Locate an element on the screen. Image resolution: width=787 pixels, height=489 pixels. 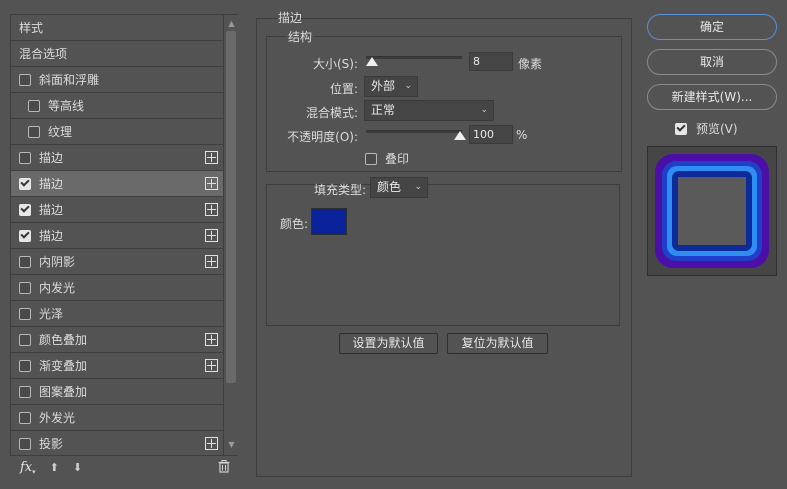
style-item-label: 颜色叠加 is located at coordinates (63, 340).